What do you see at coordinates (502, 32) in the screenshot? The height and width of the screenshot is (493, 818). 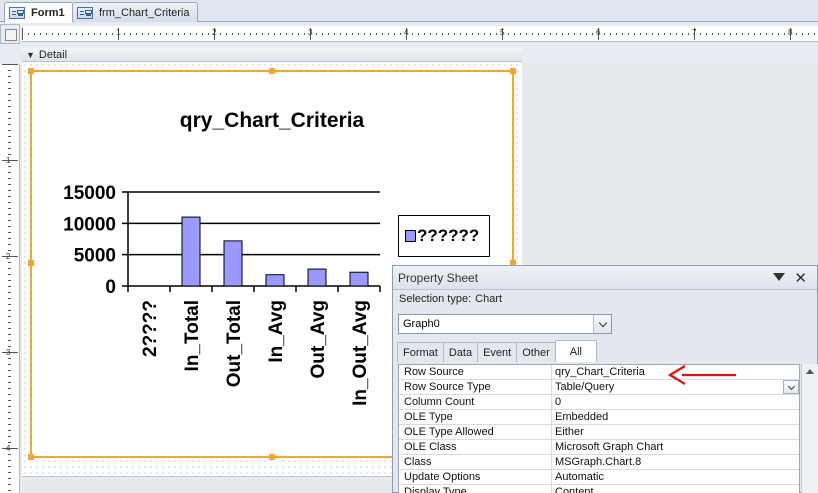 I see `ruler-number: 5` at bounding box center [502, 32].